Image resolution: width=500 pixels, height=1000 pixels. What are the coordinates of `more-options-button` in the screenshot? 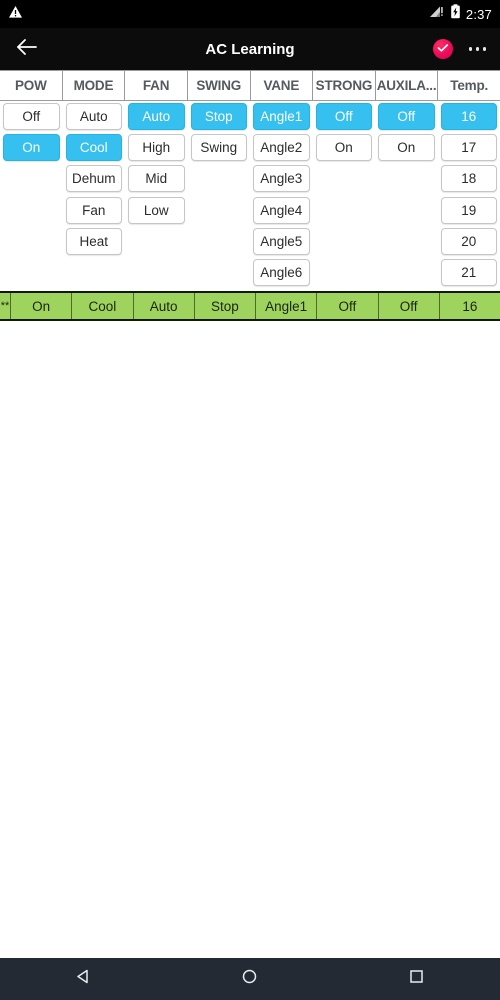 It's located at (477, 49).